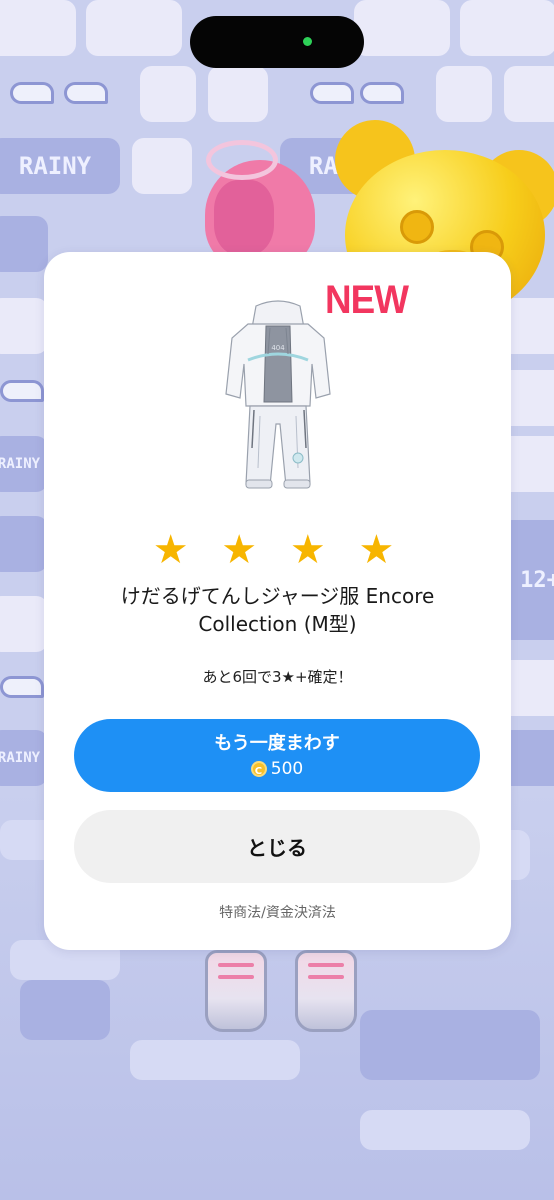  What do you see at coordinates (244, 217) in the screenshot?
I see `avatar-hair-shadow` at bounding box center [244, 217].